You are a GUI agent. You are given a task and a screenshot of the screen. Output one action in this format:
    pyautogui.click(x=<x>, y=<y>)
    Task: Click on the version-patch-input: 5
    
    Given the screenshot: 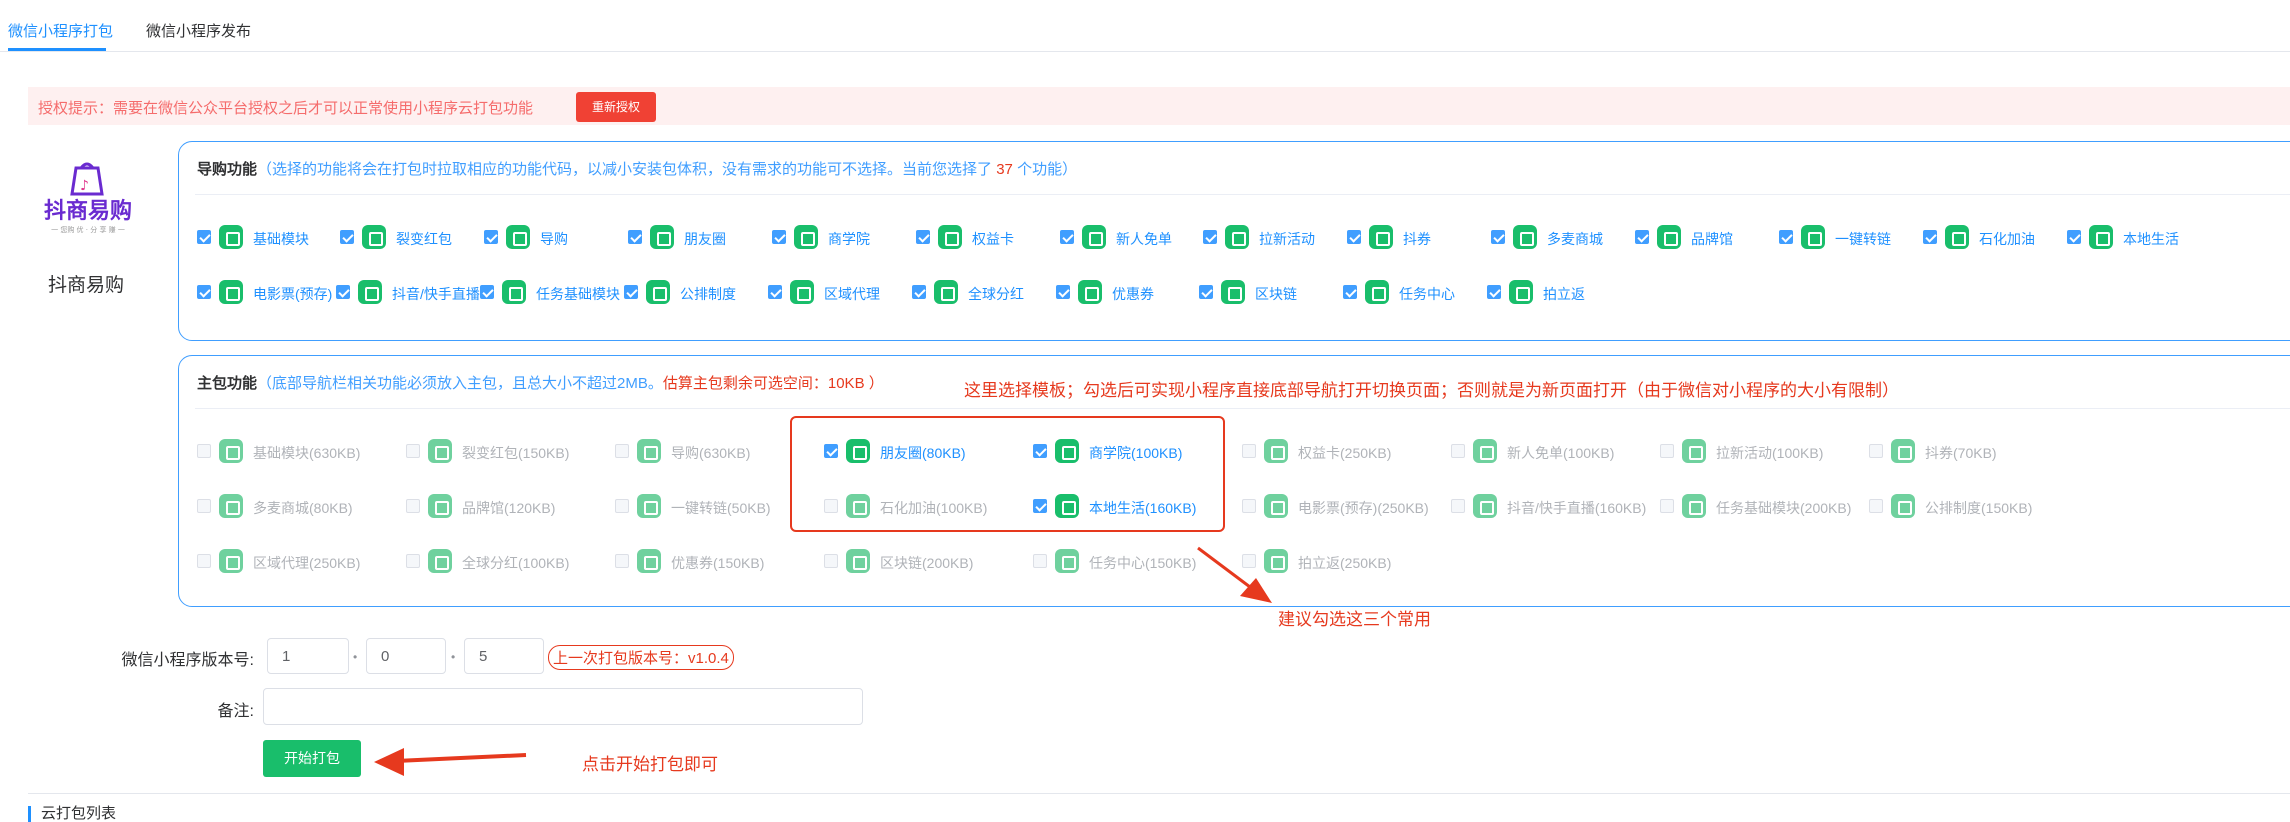 What is the action you would take?
    pyautogui.click(x=504, y=656)
    